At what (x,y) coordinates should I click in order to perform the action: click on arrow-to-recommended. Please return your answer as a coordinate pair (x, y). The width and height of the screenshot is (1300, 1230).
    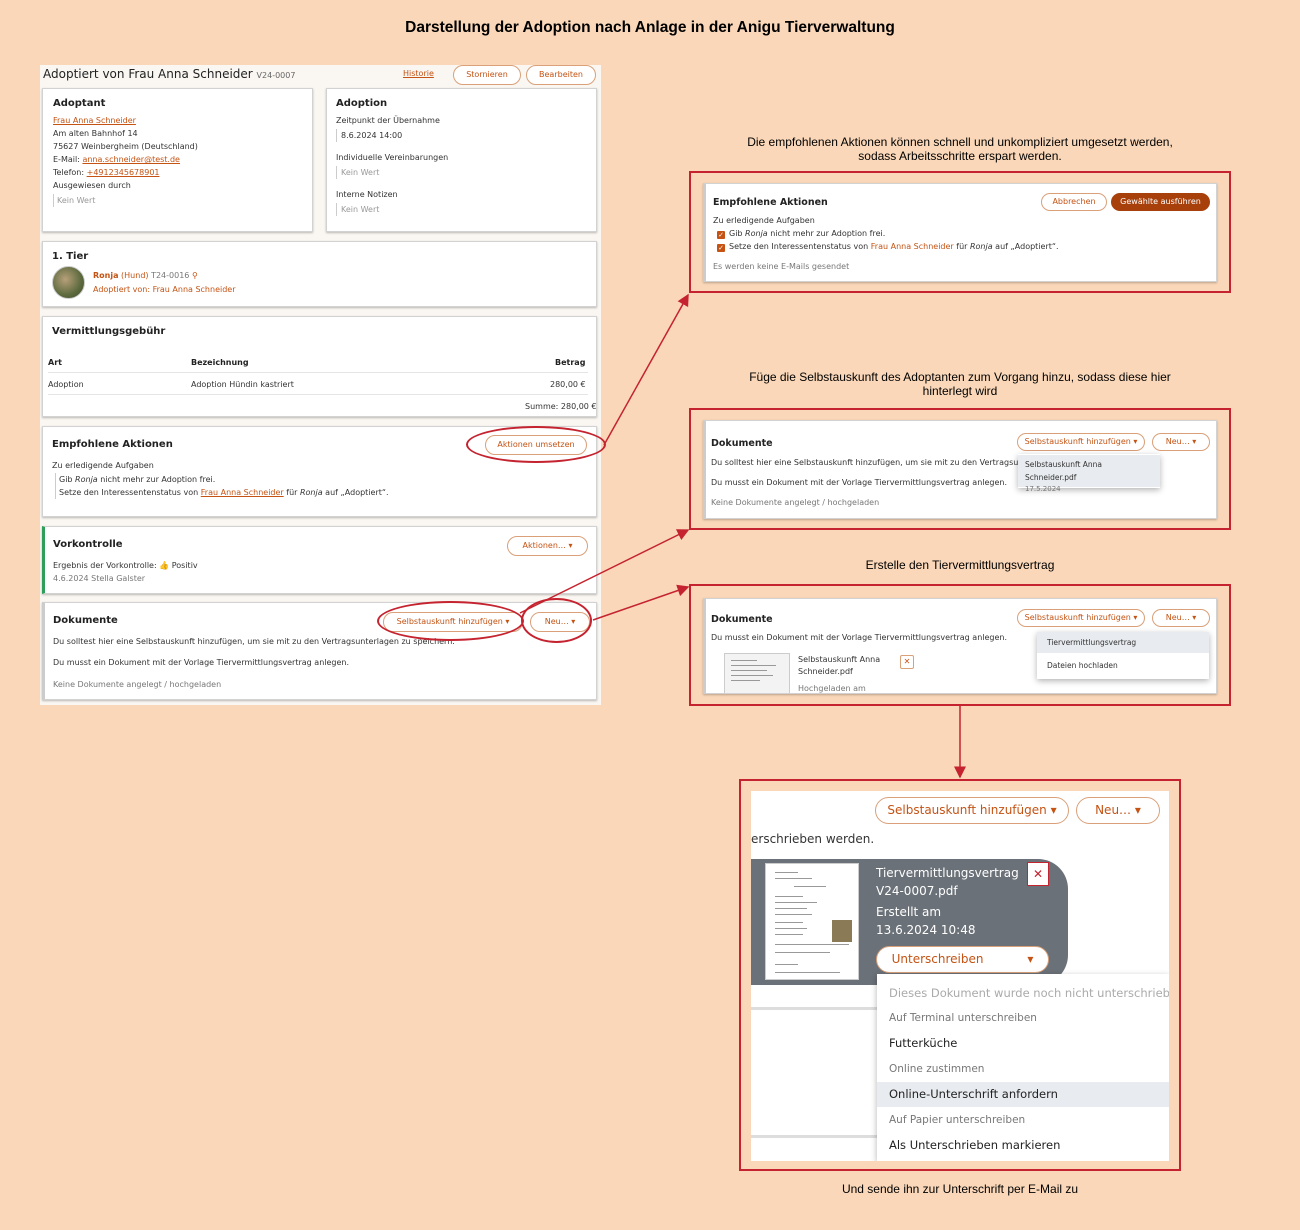
    Looking at the image, I should click on (646, 369).